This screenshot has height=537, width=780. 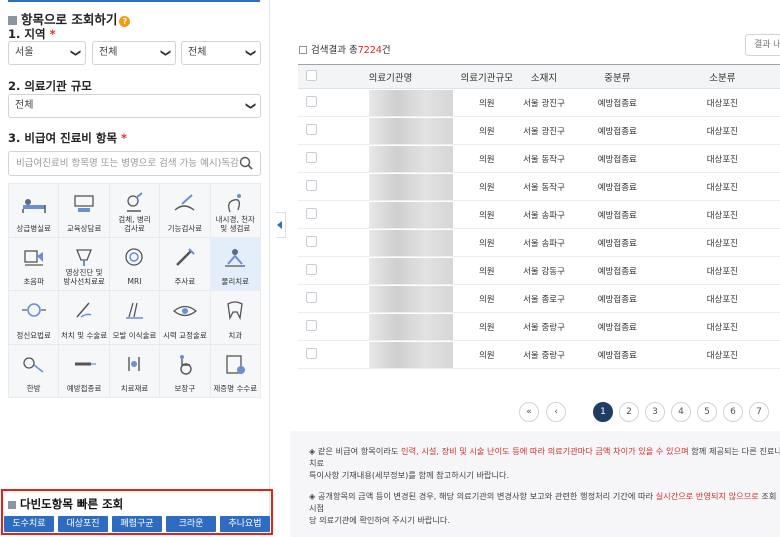 I want to click on collapse-panel-button, so click(x=281, y=225).